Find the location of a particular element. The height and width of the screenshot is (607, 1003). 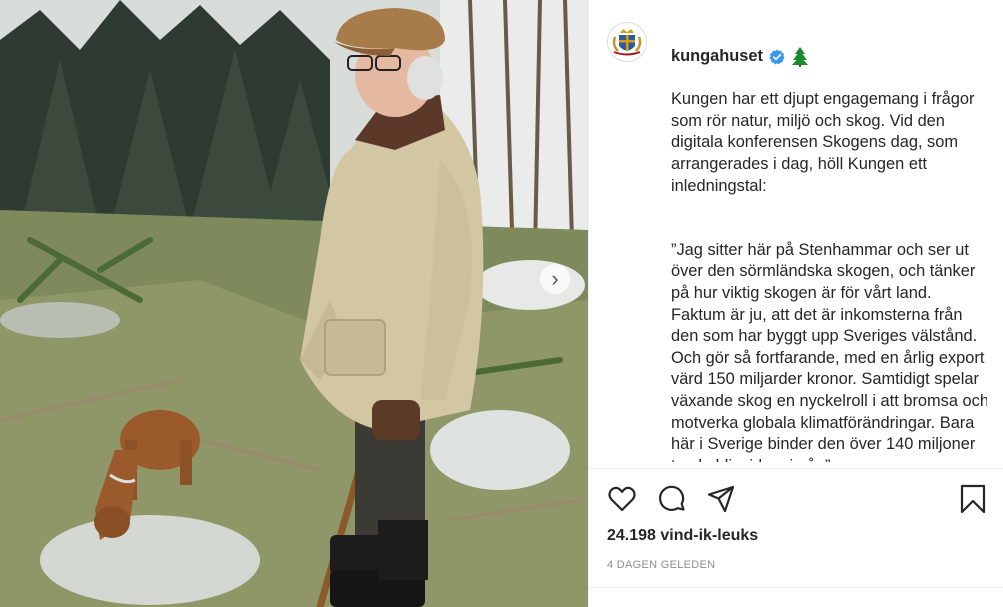

action-bar is located at coordinates (797, 499).